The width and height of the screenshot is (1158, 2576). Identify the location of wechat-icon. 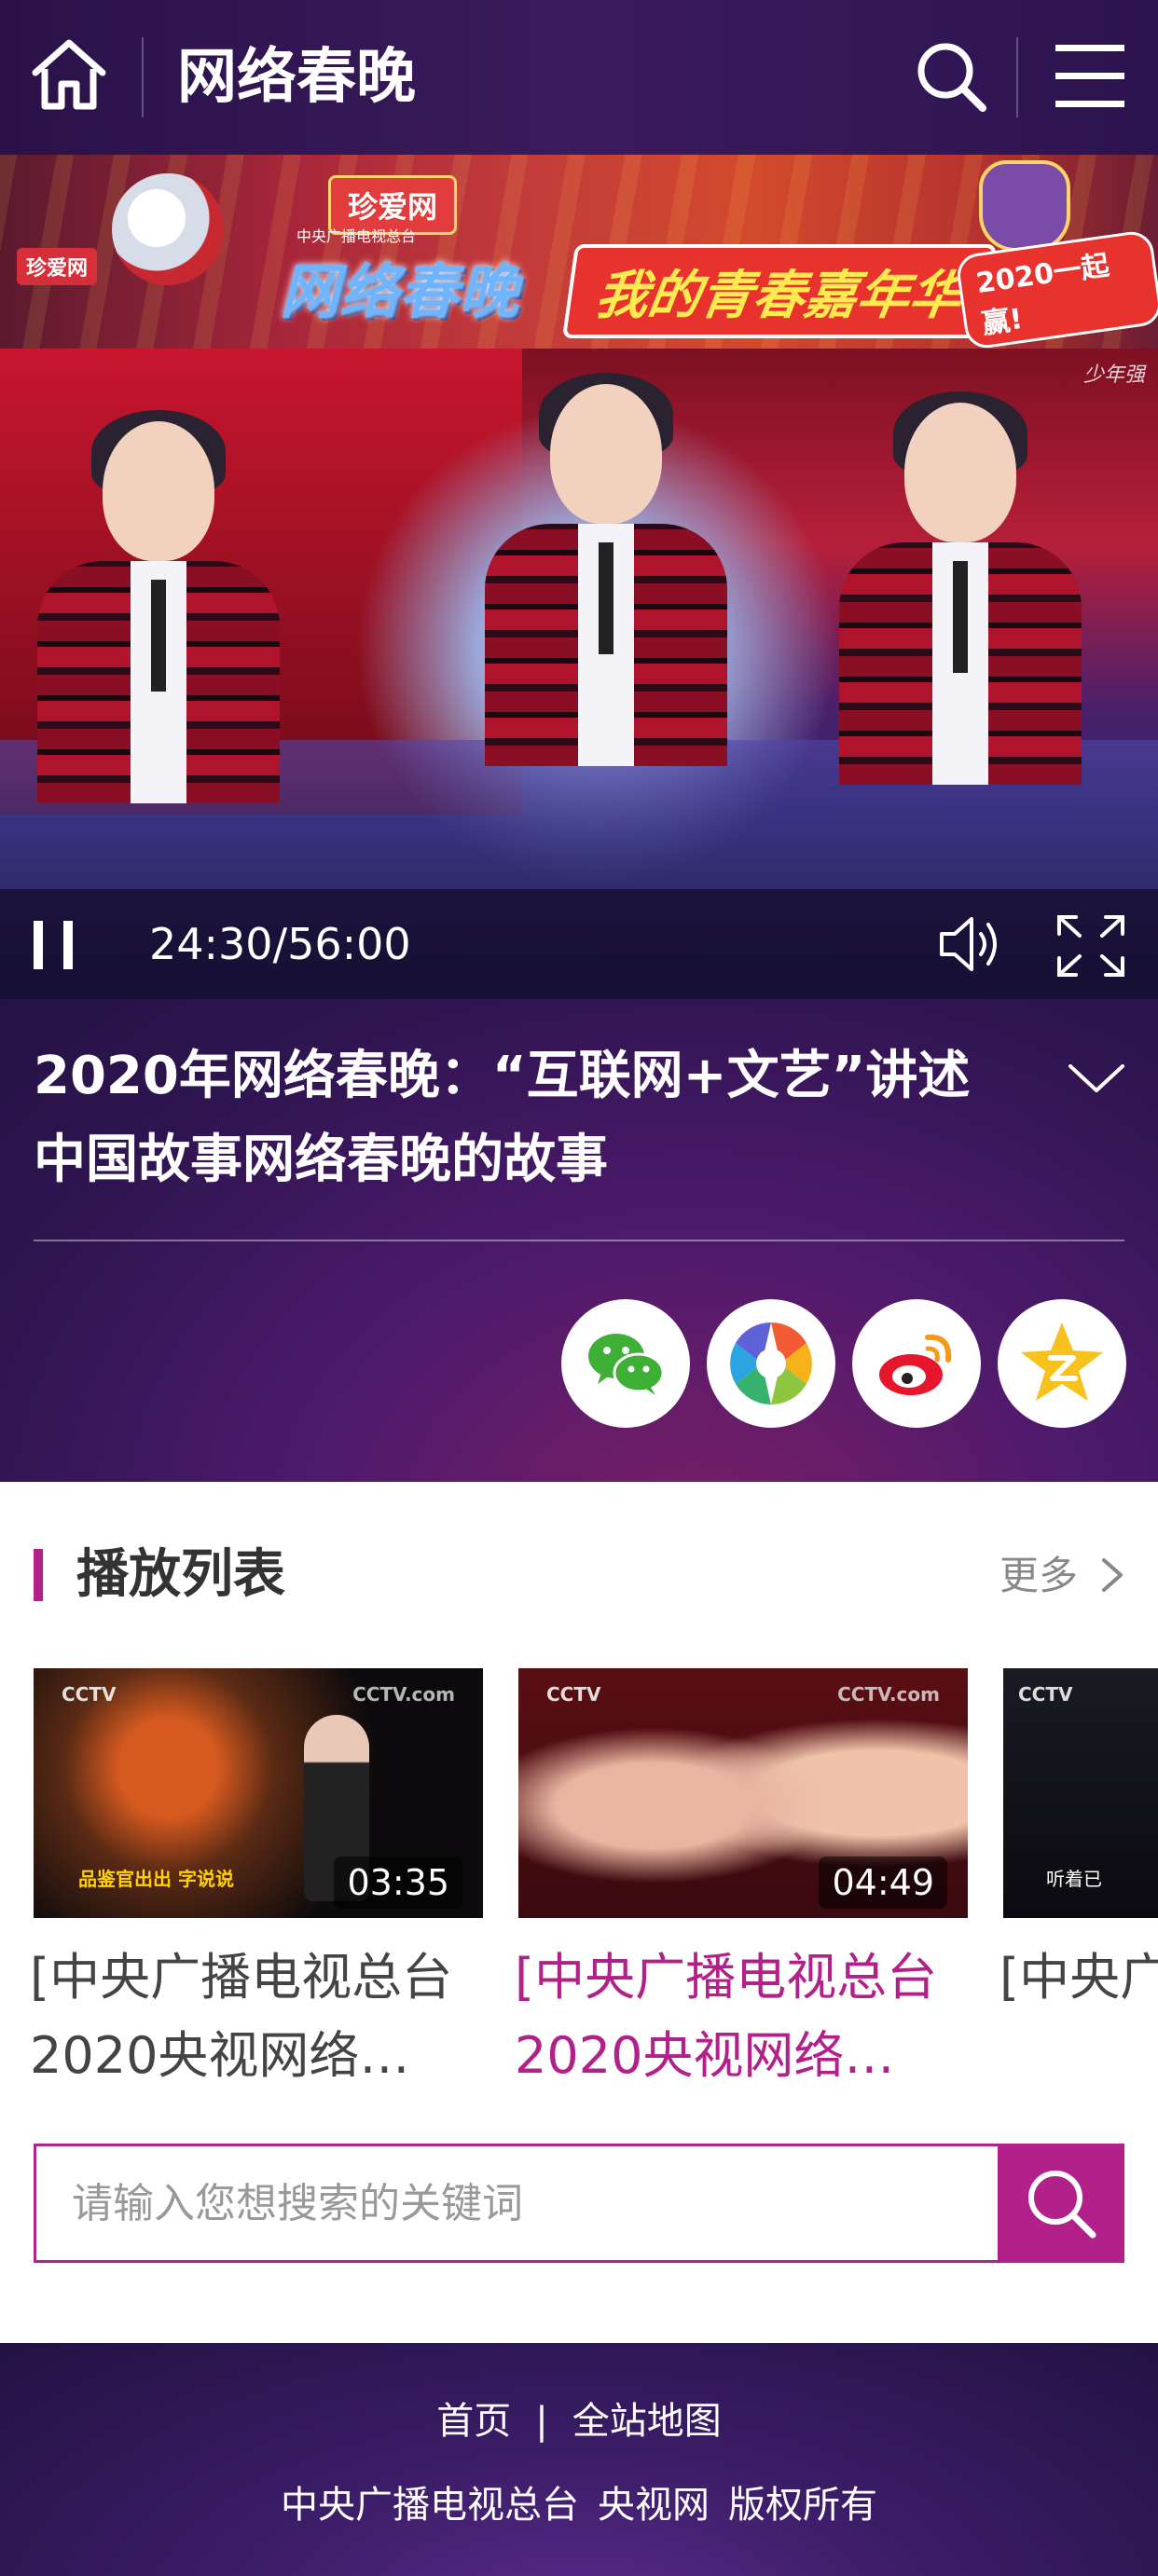
(626, 1364).